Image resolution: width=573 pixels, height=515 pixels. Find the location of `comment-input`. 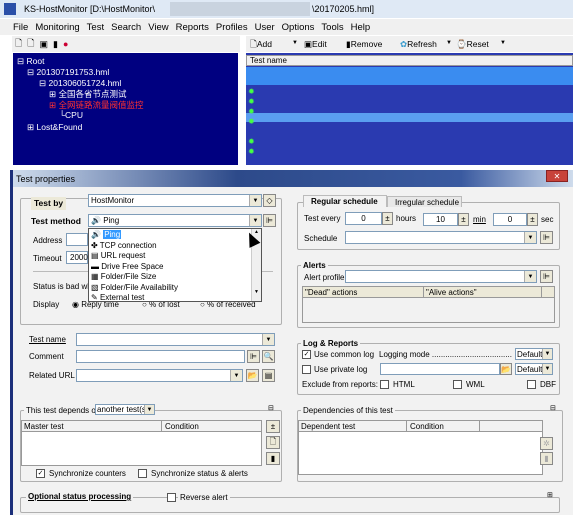

comment-input is located at coordinates (160, 356).